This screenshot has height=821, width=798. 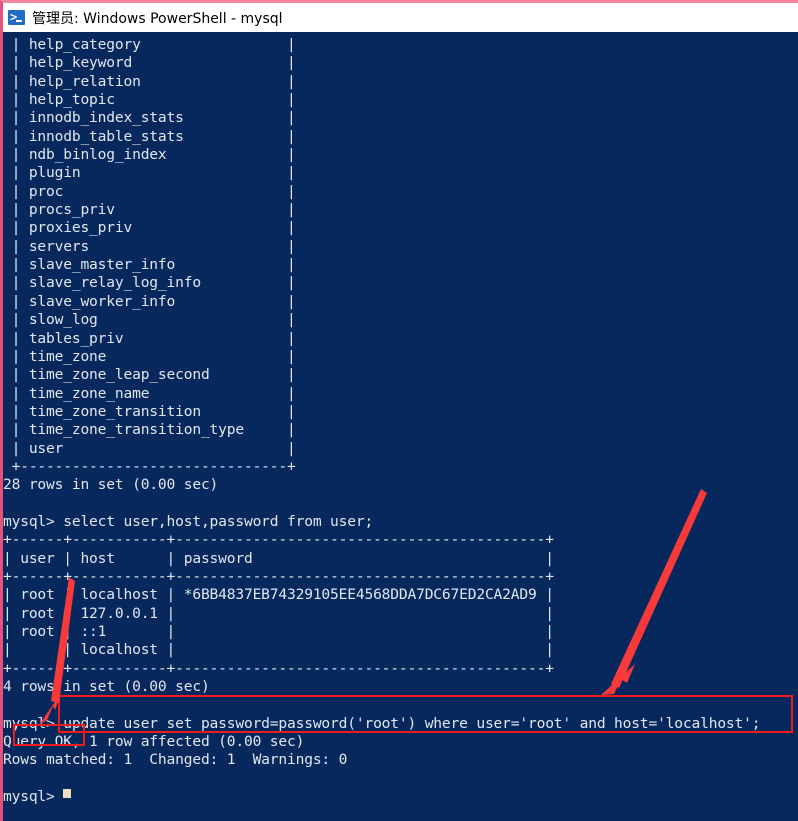 I want to click on window-title: 管理员: Windows PowerShell - mysql, so click(x=157, y=18).